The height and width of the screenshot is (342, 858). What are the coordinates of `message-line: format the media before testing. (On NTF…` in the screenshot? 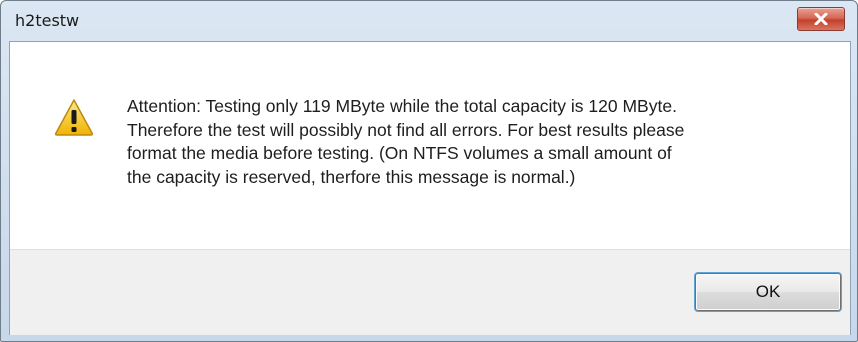 It's located at (399, 153).